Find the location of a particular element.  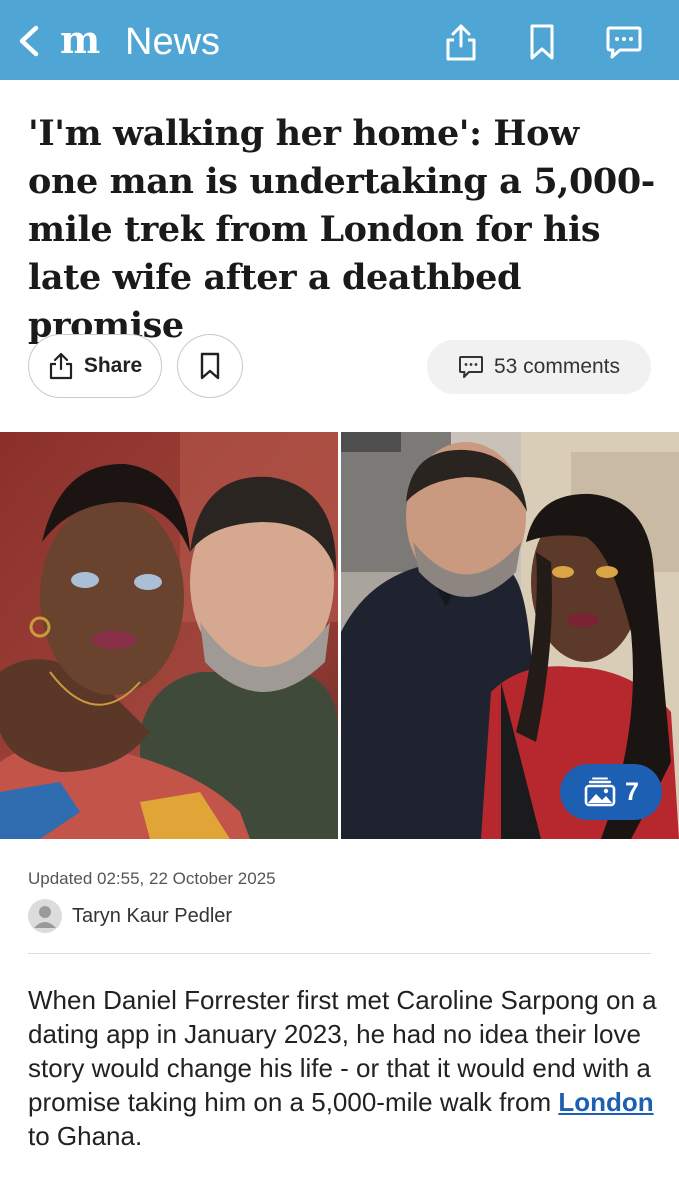

body-text-end: to Ghana. is located at coordinates (85, 1136).